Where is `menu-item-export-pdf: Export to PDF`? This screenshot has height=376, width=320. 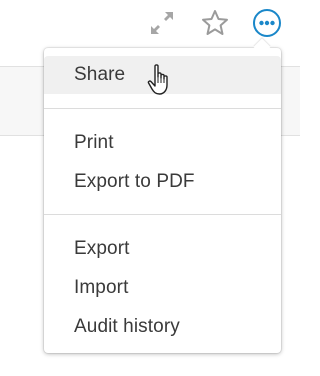
menu-item-export-pdf: Export to PDF is located at coordinates (162, 182).